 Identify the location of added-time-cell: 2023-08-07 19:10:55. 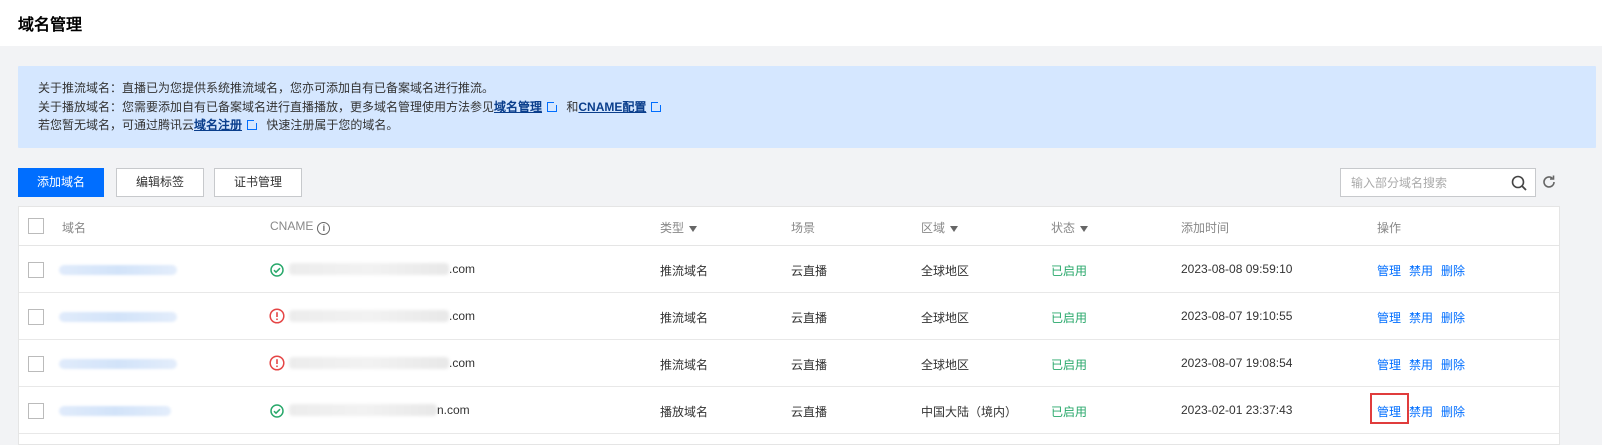
(1237, 316).